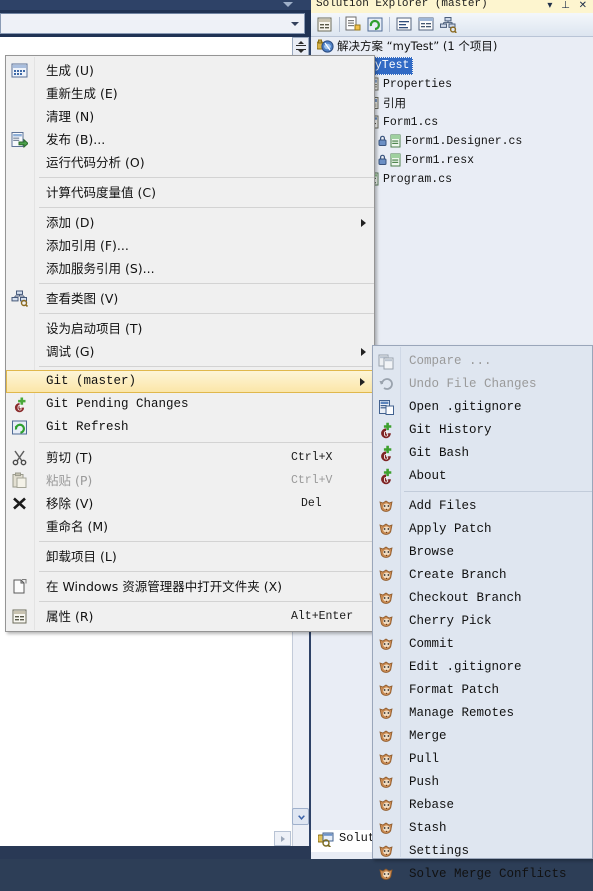 Image resolution: width=593 pixels, height=891 pixels. Describe the element at coordinates (95, 162) in the screenshot. I see `menu-item-label: 运行代码分析 (O)` at that location.